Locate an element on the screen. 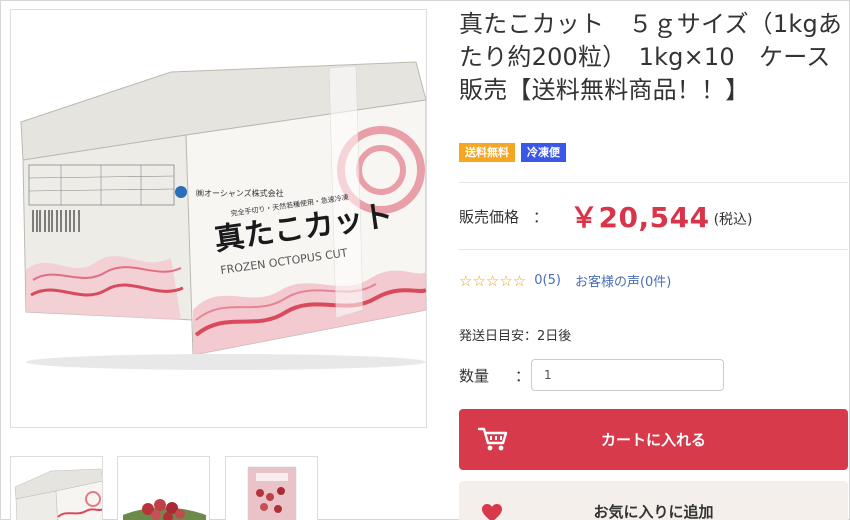 This screenshot has height=520, width=850. add-to-favorites-label: お気に入りに追加 is located at coordinates (653, 511).